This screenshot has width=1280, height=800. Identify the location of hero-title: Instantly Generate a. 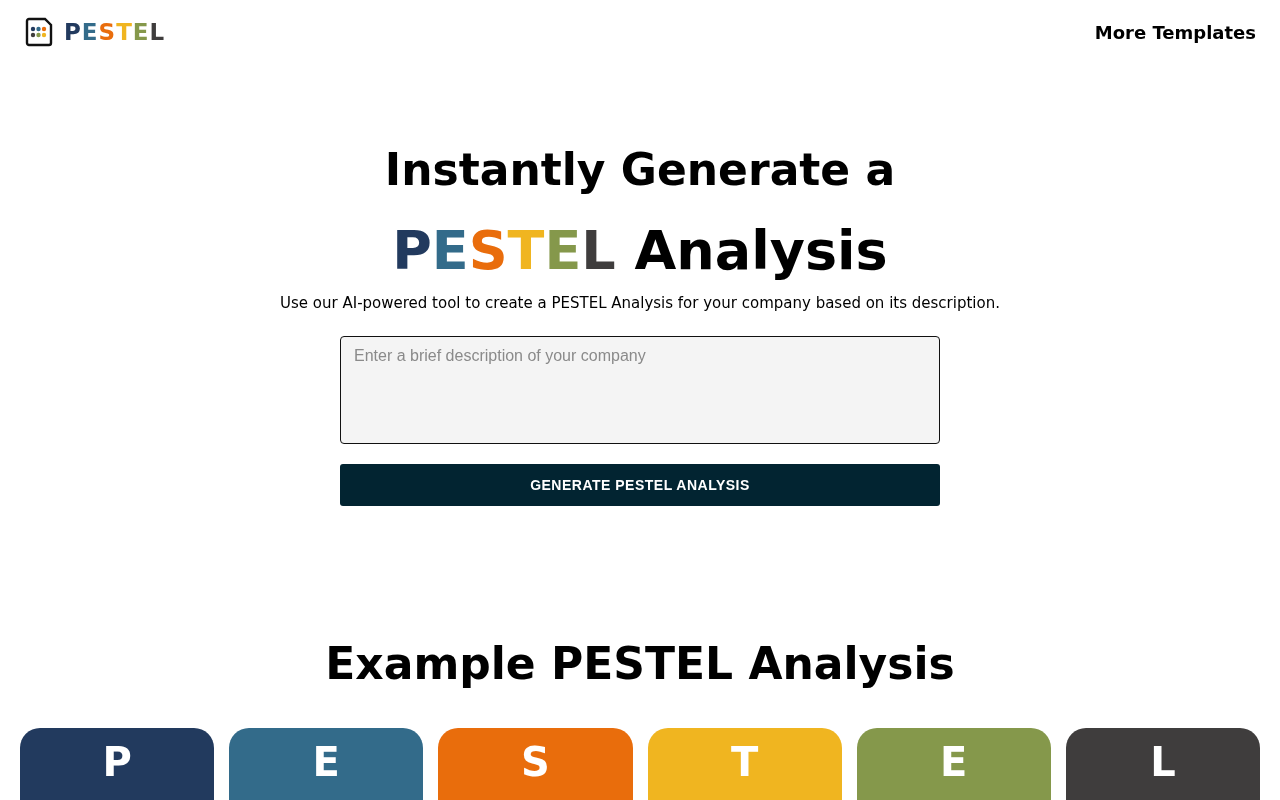
(640, 170).